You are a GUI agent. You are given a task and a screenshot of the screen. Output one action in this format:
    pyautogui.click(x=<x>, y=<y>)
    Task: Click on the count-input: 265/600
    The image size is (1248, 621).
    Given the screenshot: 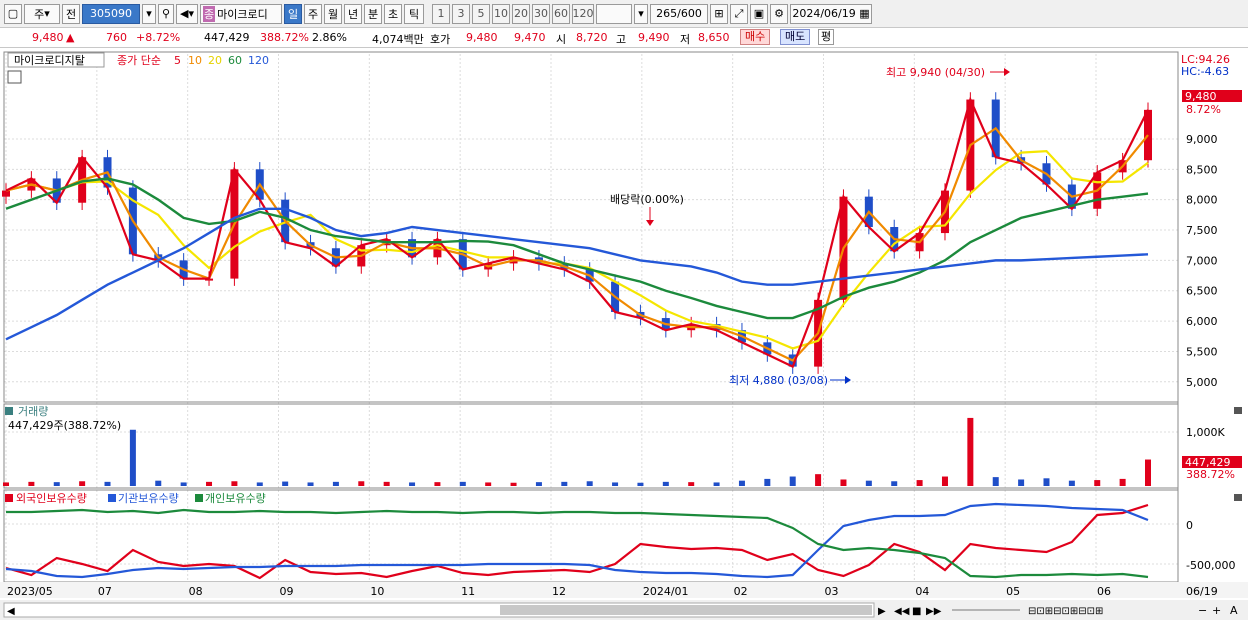 What is the action you would take?
    pyautogui.click(x=679, y=13)
    